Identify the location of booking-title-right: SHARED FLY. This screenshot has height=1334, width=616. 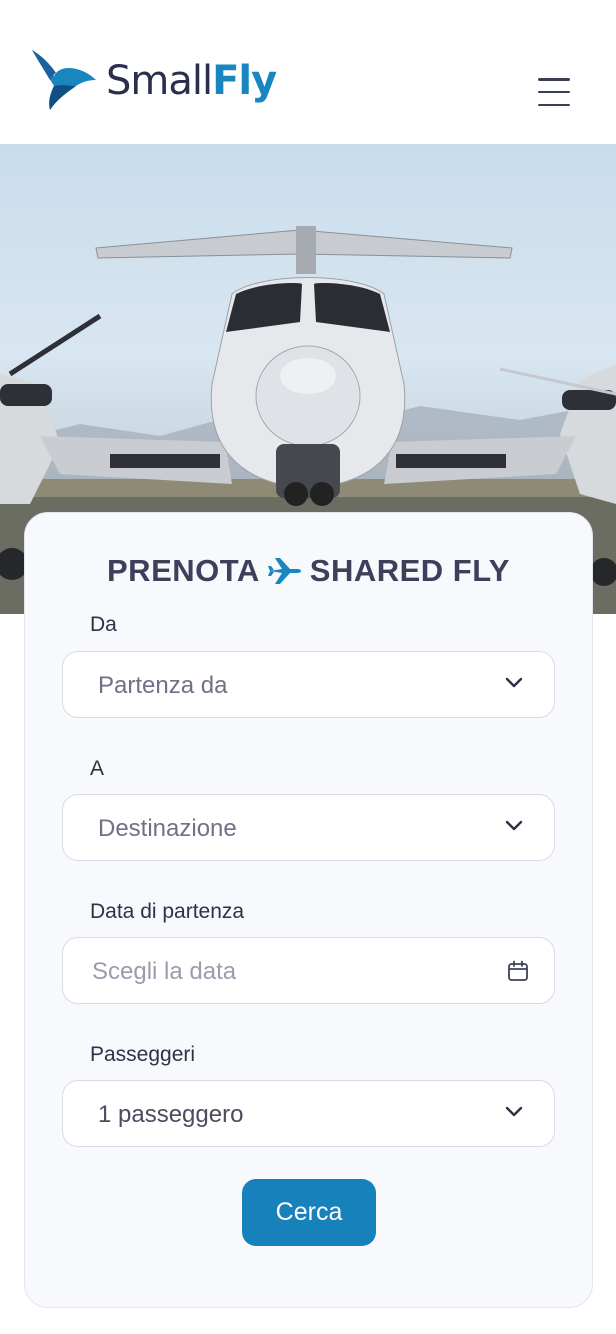
(409, 570).